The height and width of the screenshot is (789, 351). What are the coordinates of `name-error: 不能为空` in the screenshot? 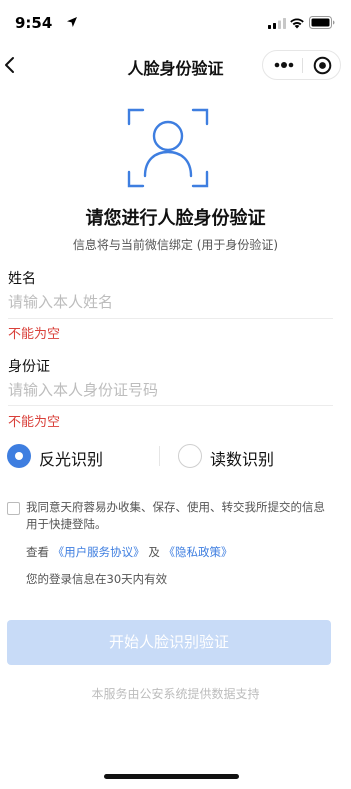 It's located at (34, 334).